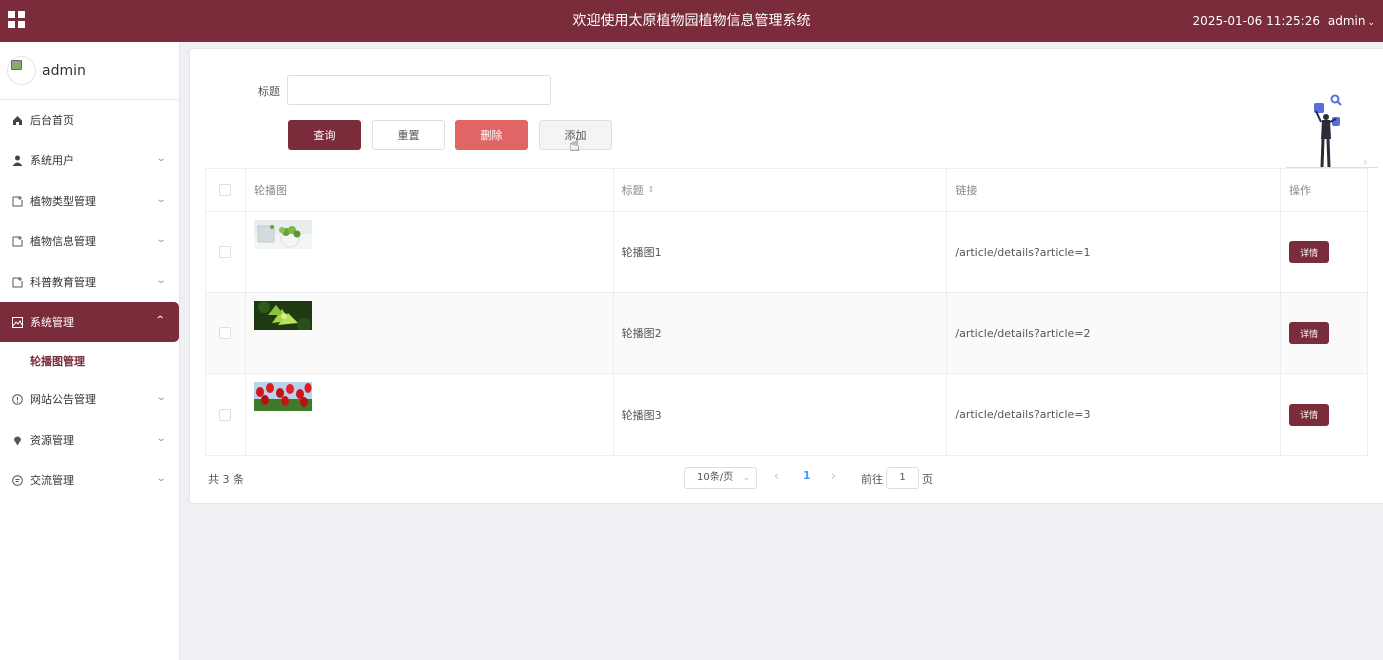 The height and width of the screenshot is (660, 1383). I want to click on sidebar-item-system-manage: 系统管理 ⌃, so click(89, 322).